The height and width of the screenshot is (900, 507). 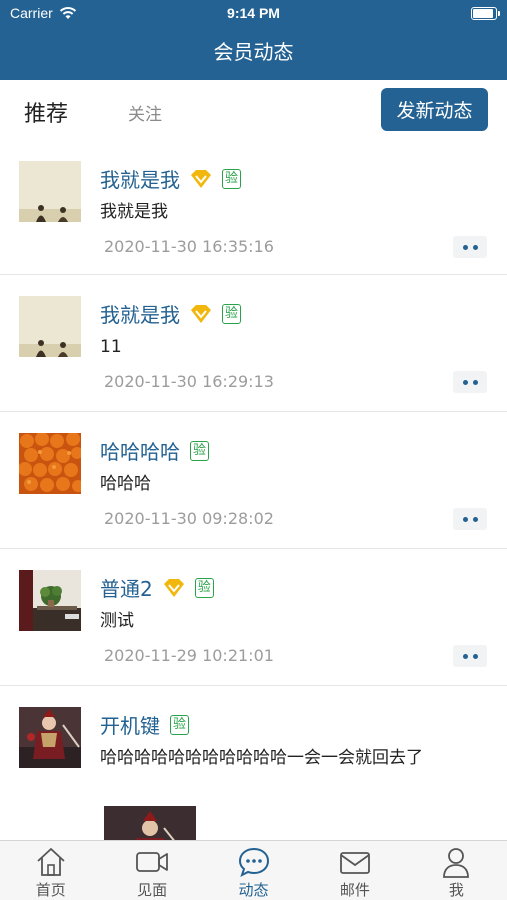 I want to click on post-content: 测试, so click(x=117, y=621).